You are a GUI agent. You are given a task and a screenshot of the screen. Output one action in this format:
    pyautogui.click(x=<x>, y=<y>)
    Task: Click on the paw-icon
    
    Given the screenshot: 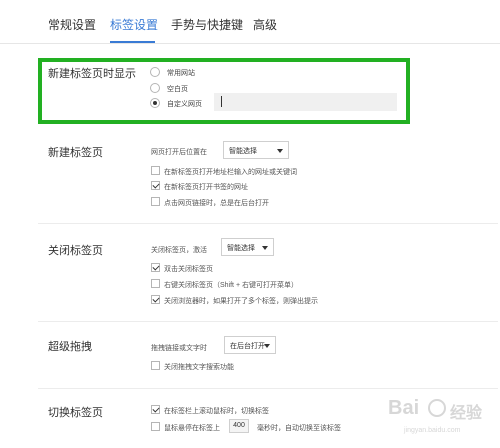 What is the action you would take?
    pyautogui.click(x=437, y=408)
    